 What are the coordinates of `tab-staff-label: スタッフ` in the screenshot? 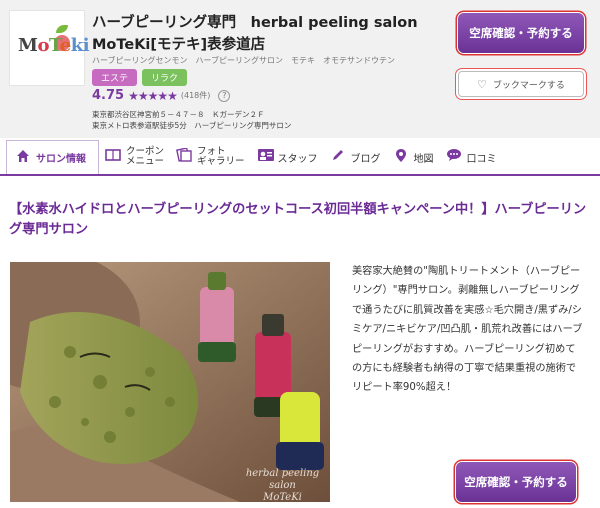 It's located at (297, 159).